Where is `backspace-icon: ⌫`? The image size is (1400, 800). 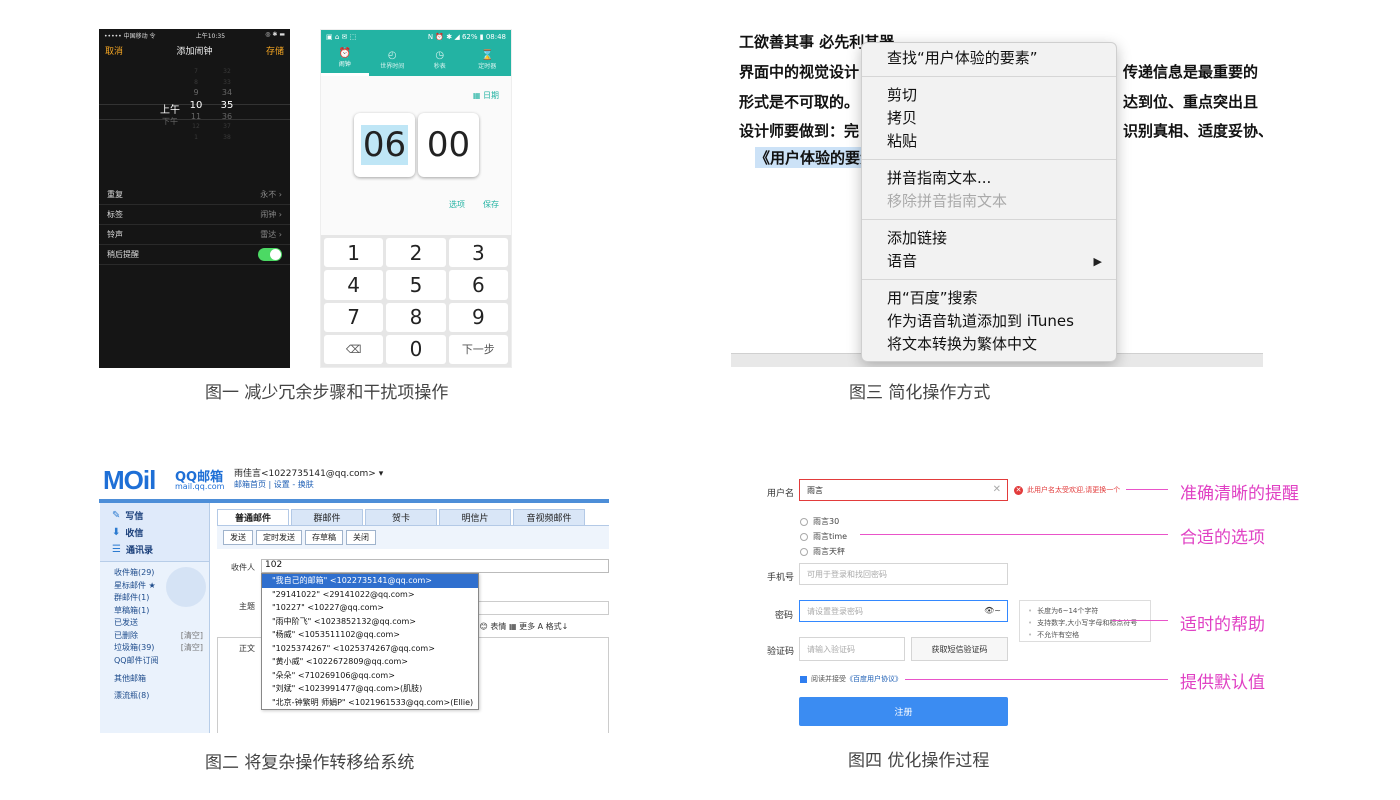
backspace-icon: ⌫ is located at coordinates (354, 349).